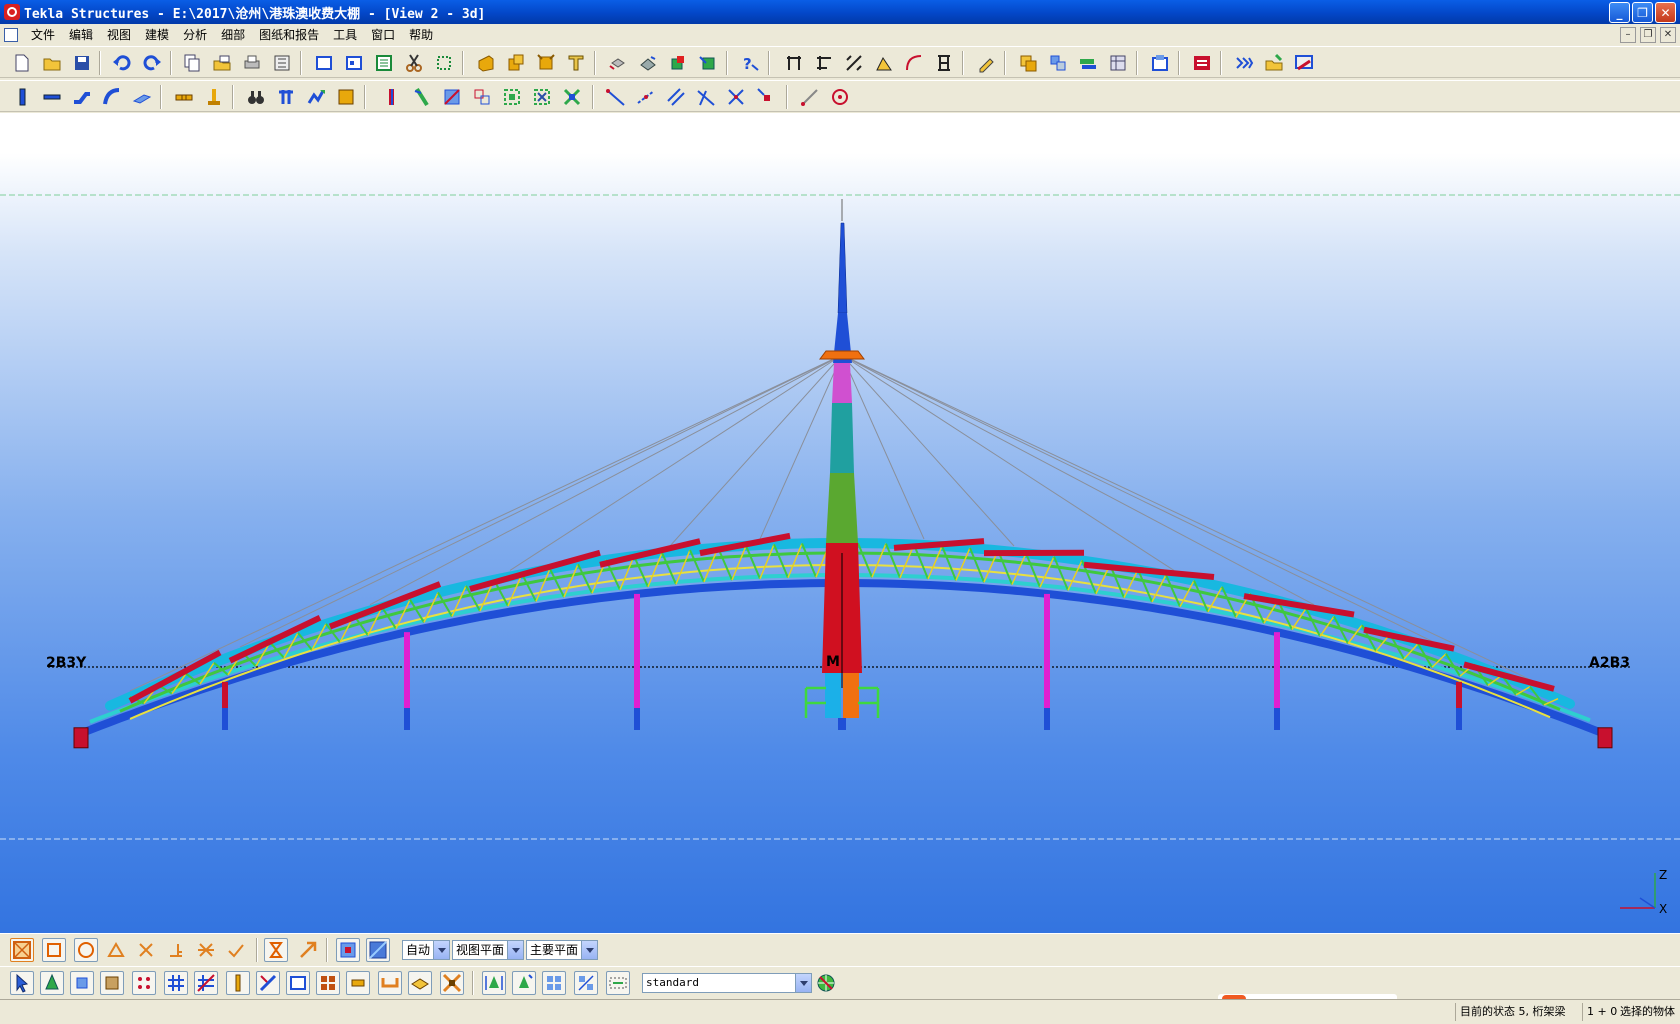 The width and height of the screenshot is (1680, 1024). I want to click on menu-tools: 工具, so click(345, 35).